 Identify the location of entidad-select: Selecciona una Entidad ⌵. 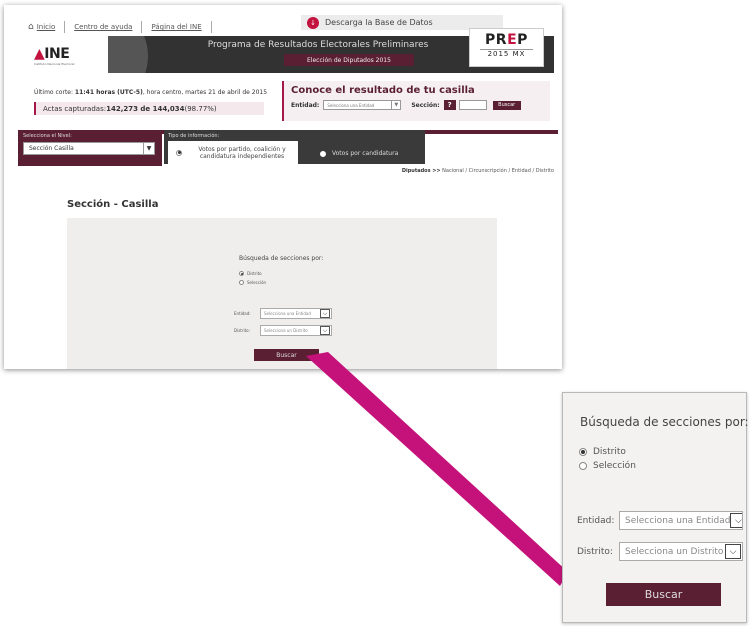
(681, 520).